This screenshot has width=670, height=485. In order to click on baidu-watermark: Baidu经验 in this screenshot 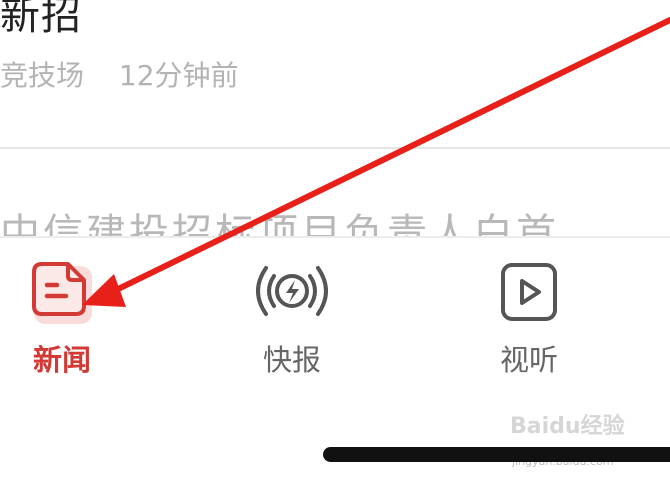, I will do `click(567, 426)`.